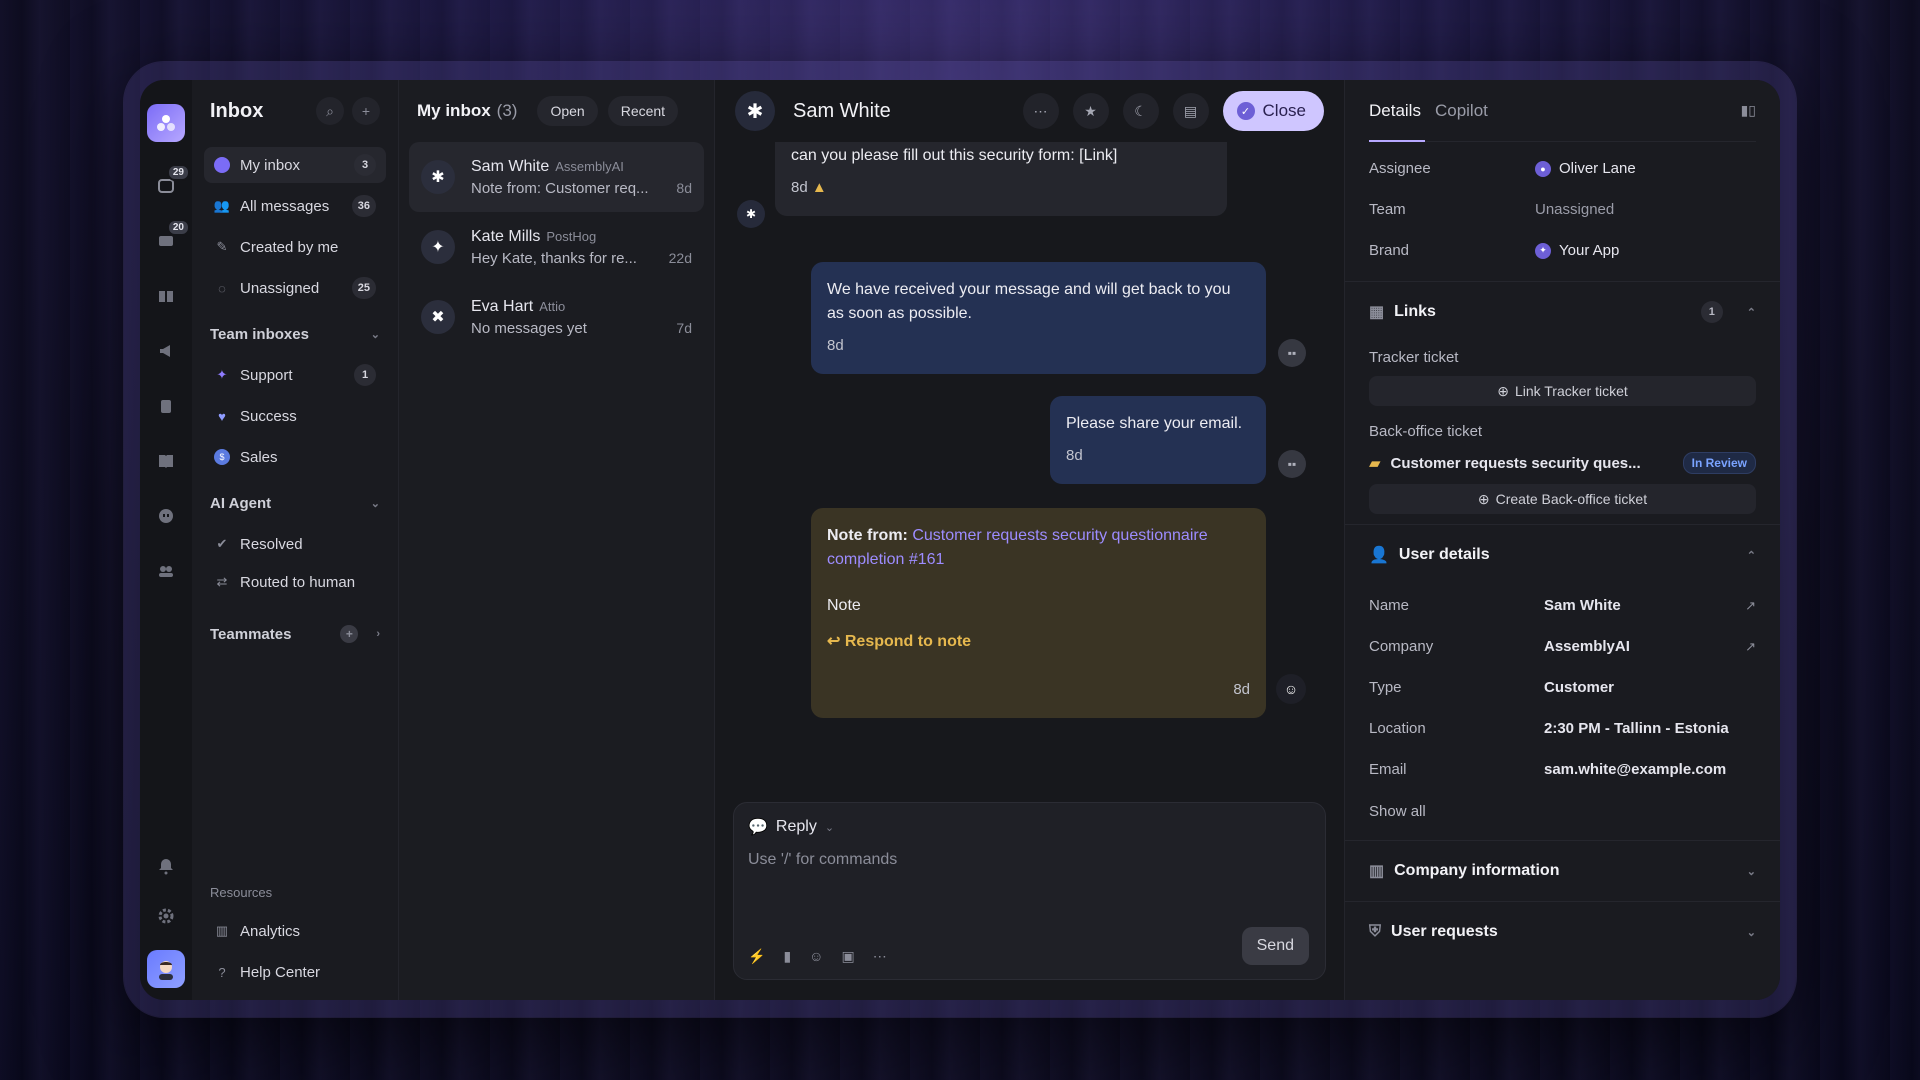  Describe the element at coordinates (1395, 111) in the screenshot. I see `tab-details: Details` at that location.